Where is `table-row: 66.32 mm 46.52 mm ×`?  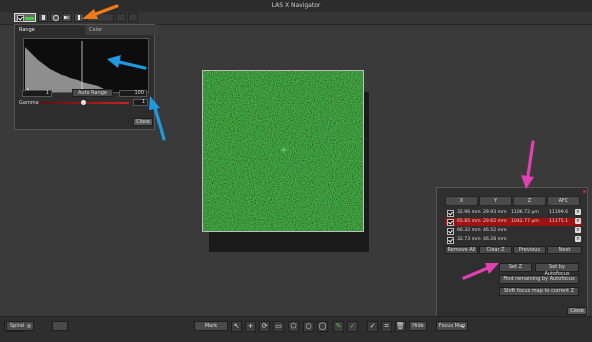 table-row: 66.32 mm 46.52 mm × is located at coordinates (513, 231).